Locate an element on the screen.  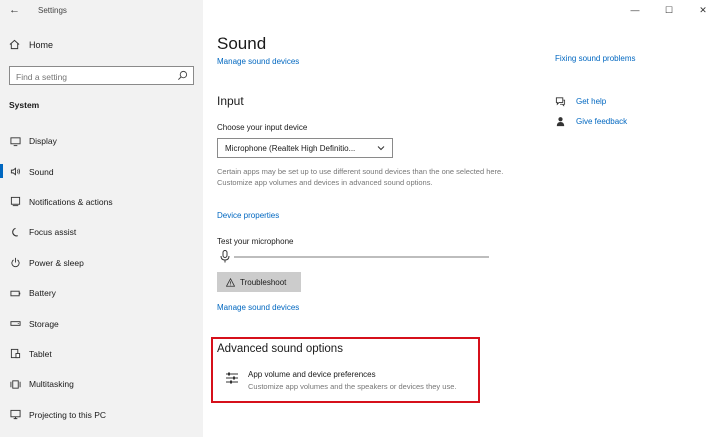
app-title: Settings is located at coordinates (52, 10).